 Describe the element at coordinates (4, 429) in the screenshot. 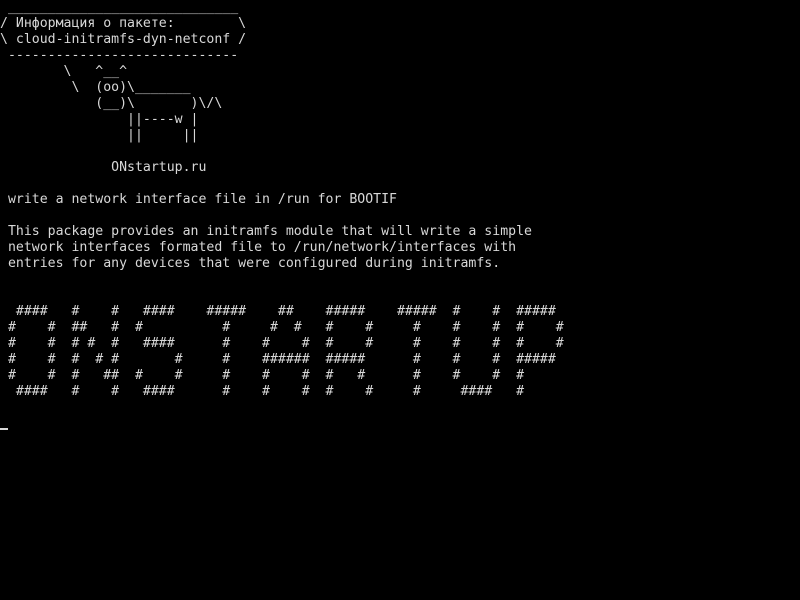

I see `text-cursor` at that location.